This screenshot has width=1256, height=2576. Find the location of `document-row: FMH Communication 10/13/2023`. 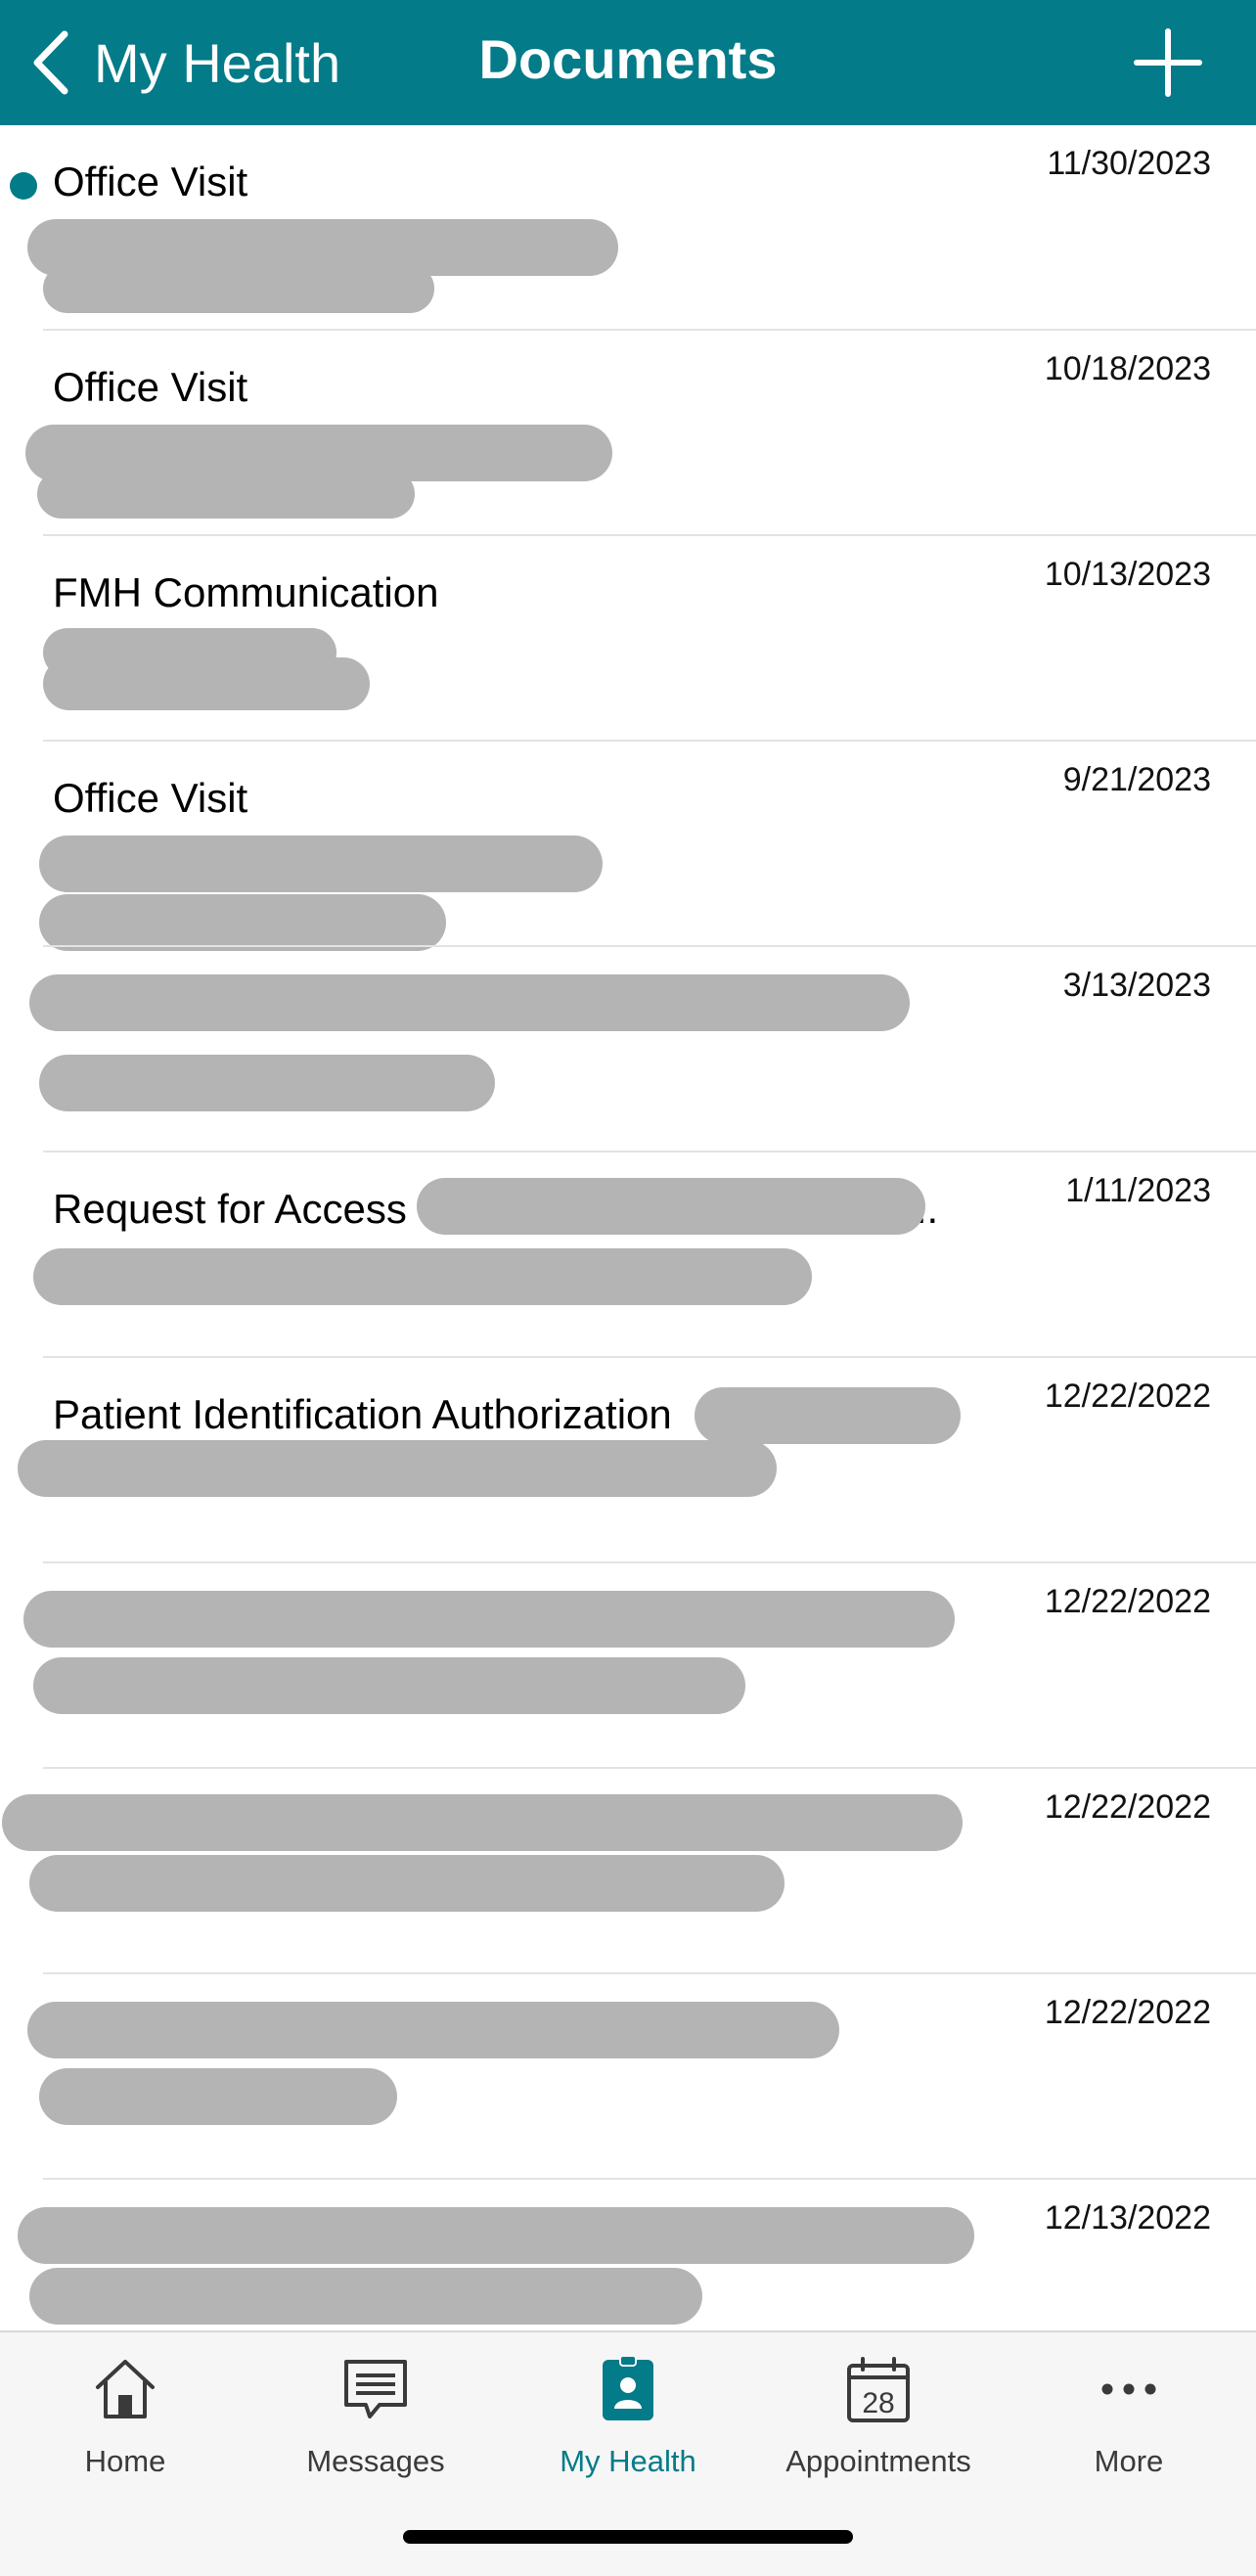

document-row: FMH Communication 10/13/2023 is located at coordinates (628, 639).